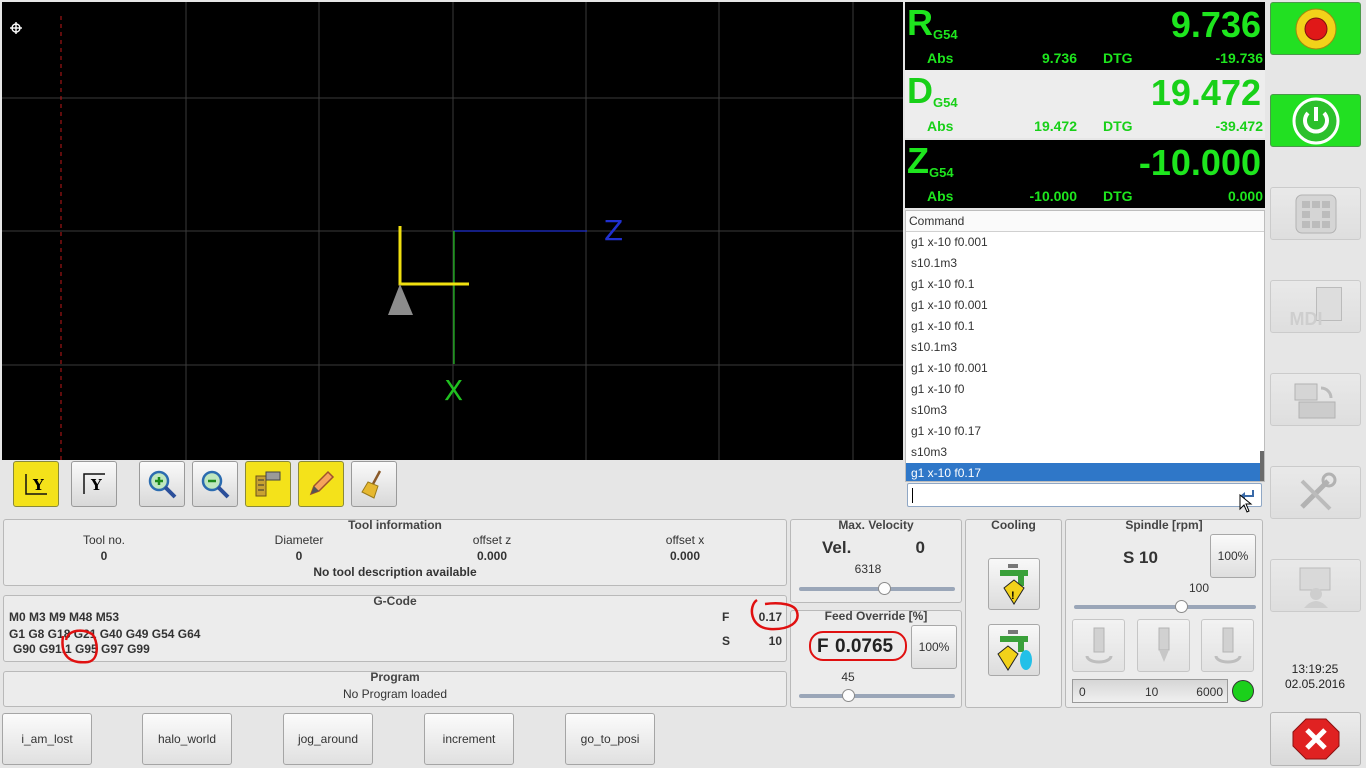 The image size is (1366, 768). I want to click on coolant-flood-button, so click(1014, 650).